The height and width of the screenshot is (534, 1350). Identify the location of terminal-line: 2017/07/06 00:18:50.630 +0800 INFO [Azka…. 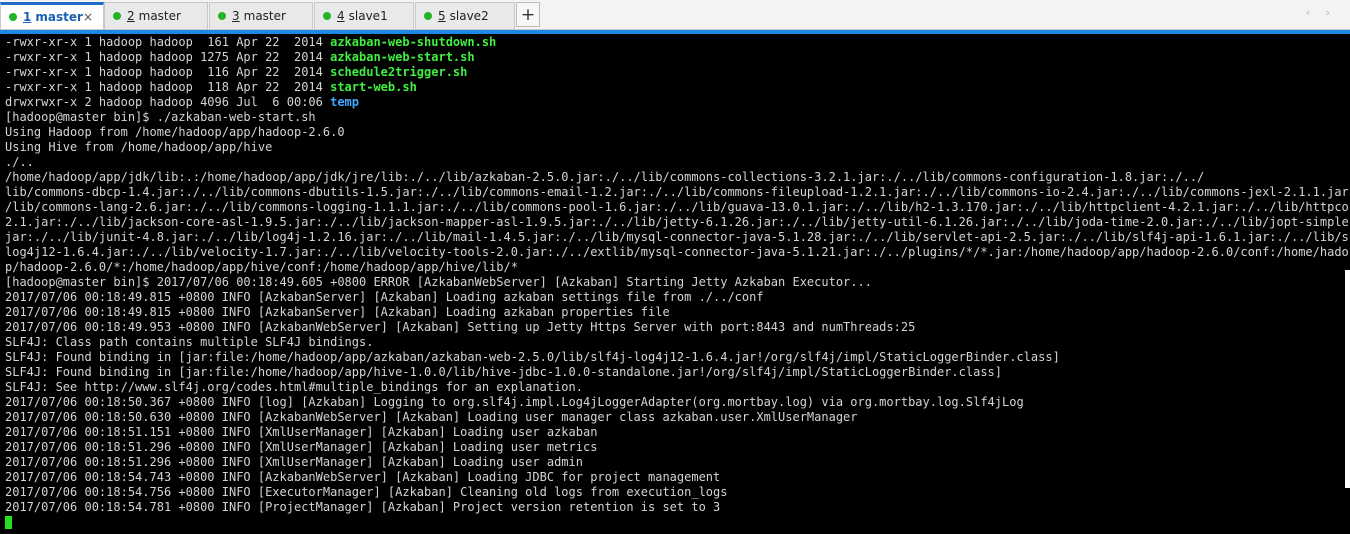
(676, 417).